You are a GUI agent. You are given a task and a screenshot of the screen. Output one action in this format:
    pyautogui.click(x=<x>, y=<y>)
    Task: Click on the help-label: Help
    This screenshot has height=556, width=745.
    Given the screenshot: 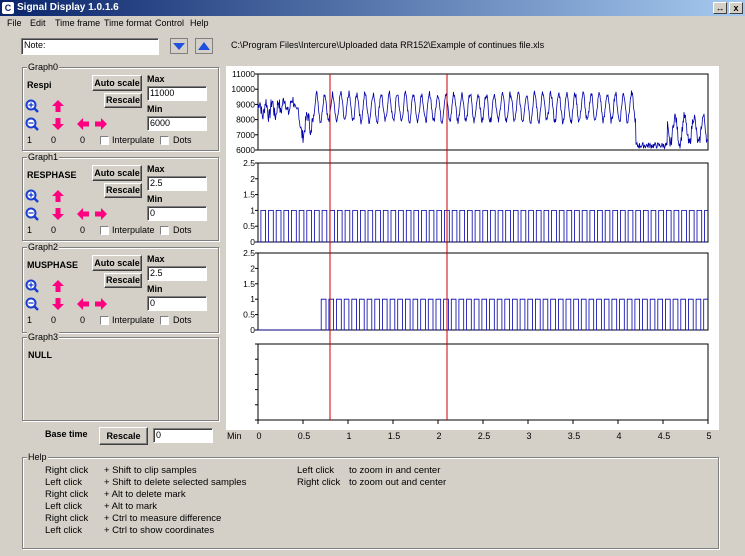 What is the action you would take?
    pyautogui.click(x=37, y=457)
    